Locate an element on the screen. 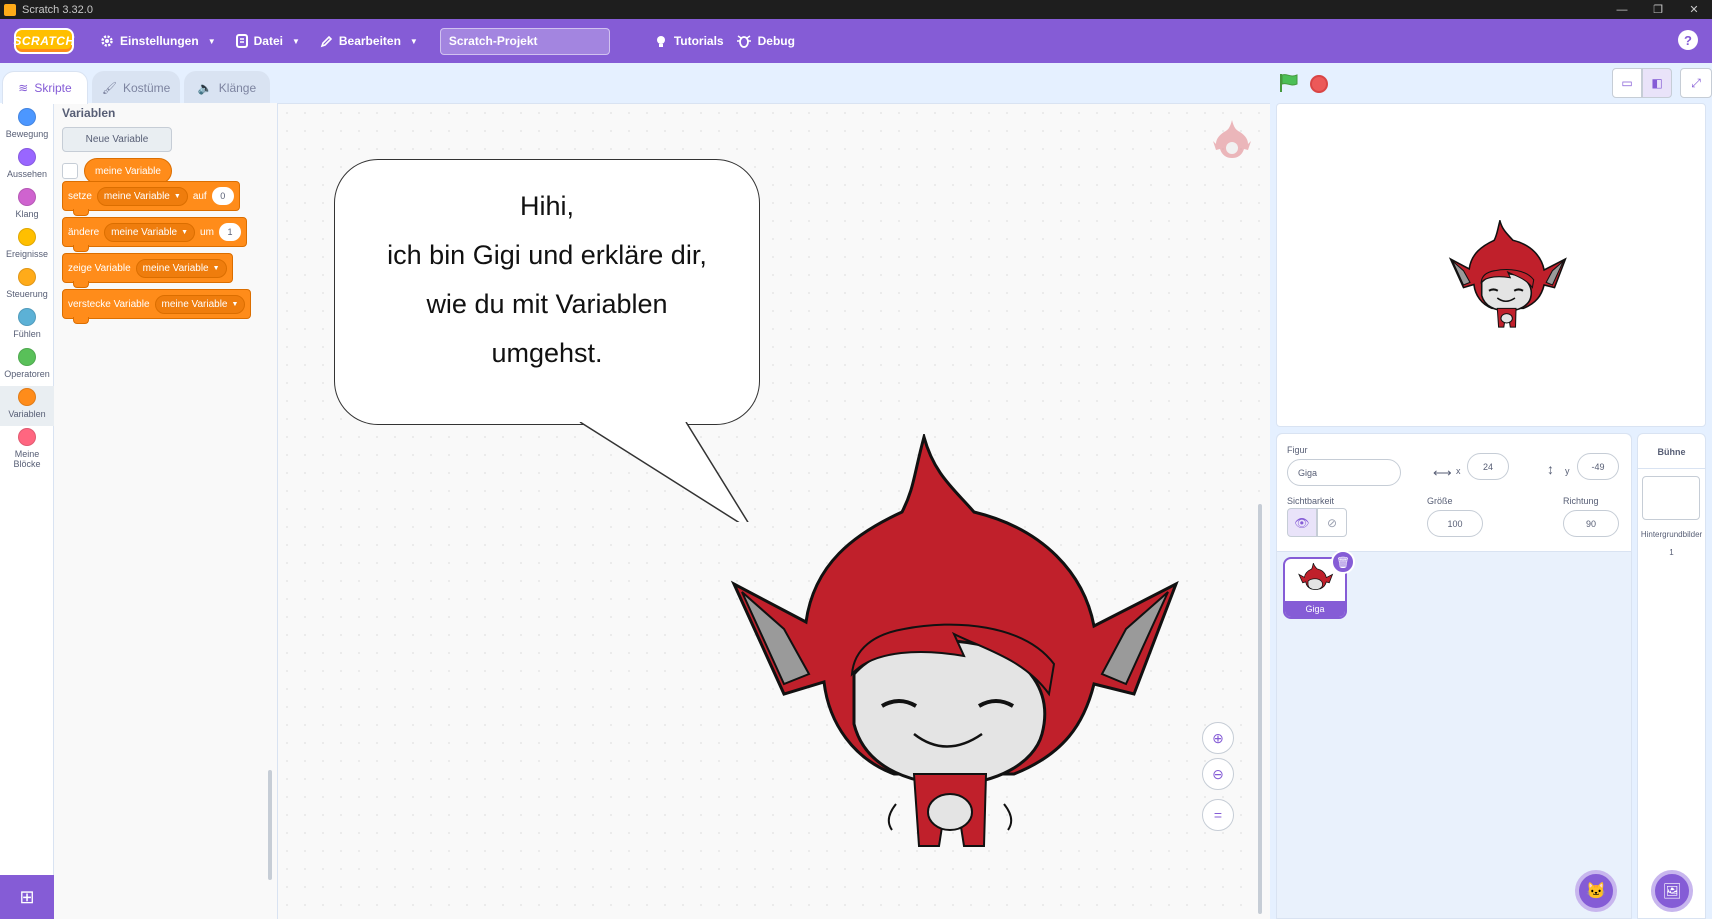 The image size is (1712, 919). zoom-reset-button: = is located at coordinates (1218, 815).